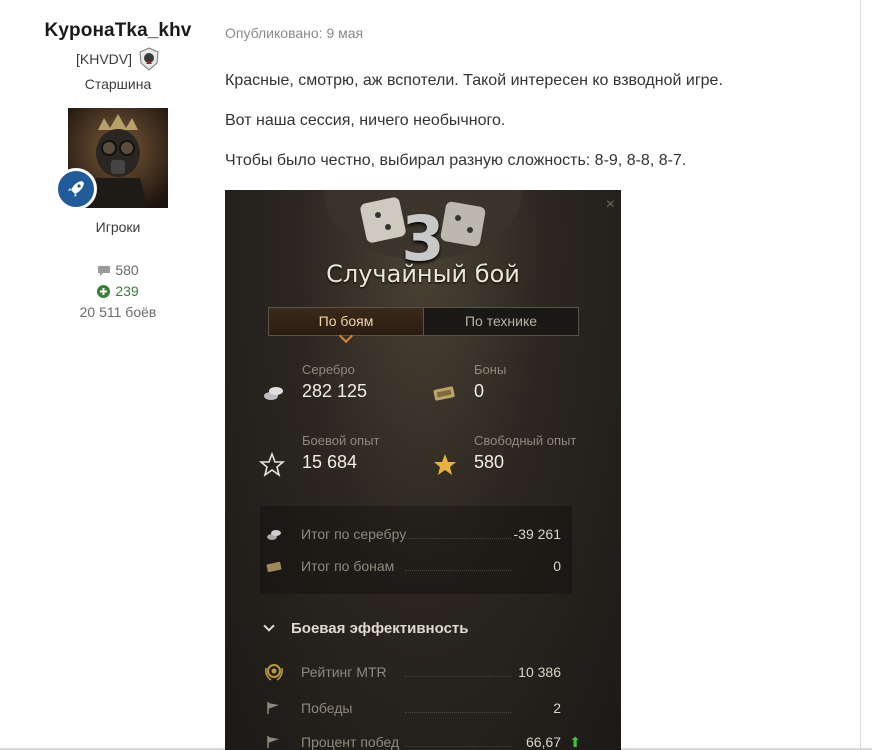  Describe the element at coordinates (423, 742) in the screenshot. I see `efficiency-row-winrate: Процент побед 66,67 ⬆` at that location.